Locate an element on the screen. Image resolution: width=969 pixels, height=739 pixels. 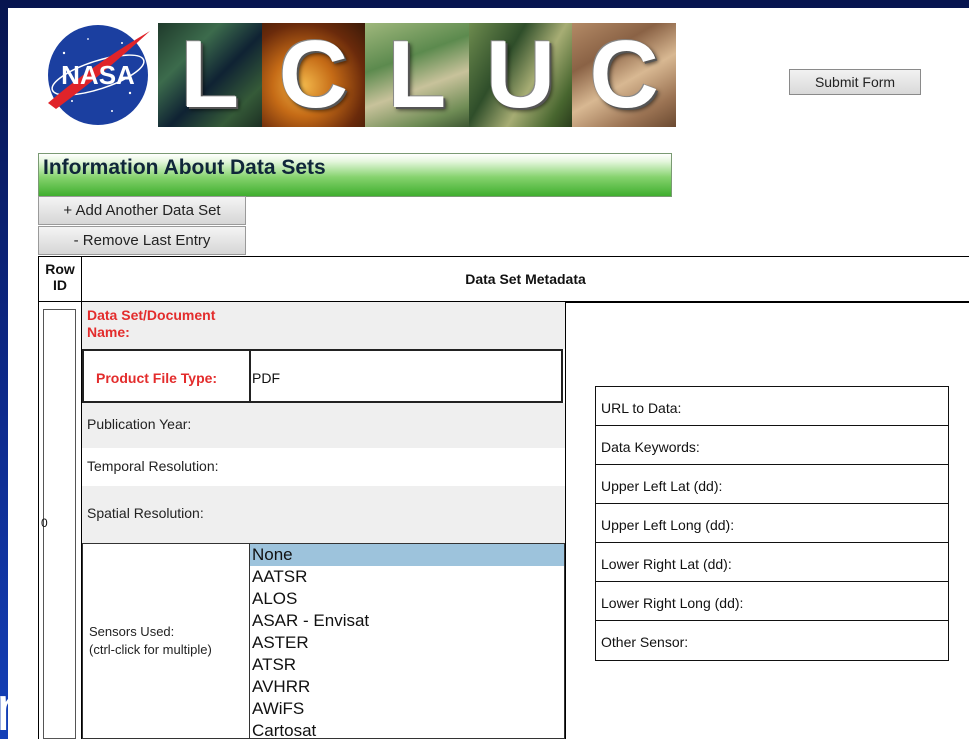
sensors-label-cell: Sensors Used: (ctrl-click for multiple) is located at coordinates (166, 641).